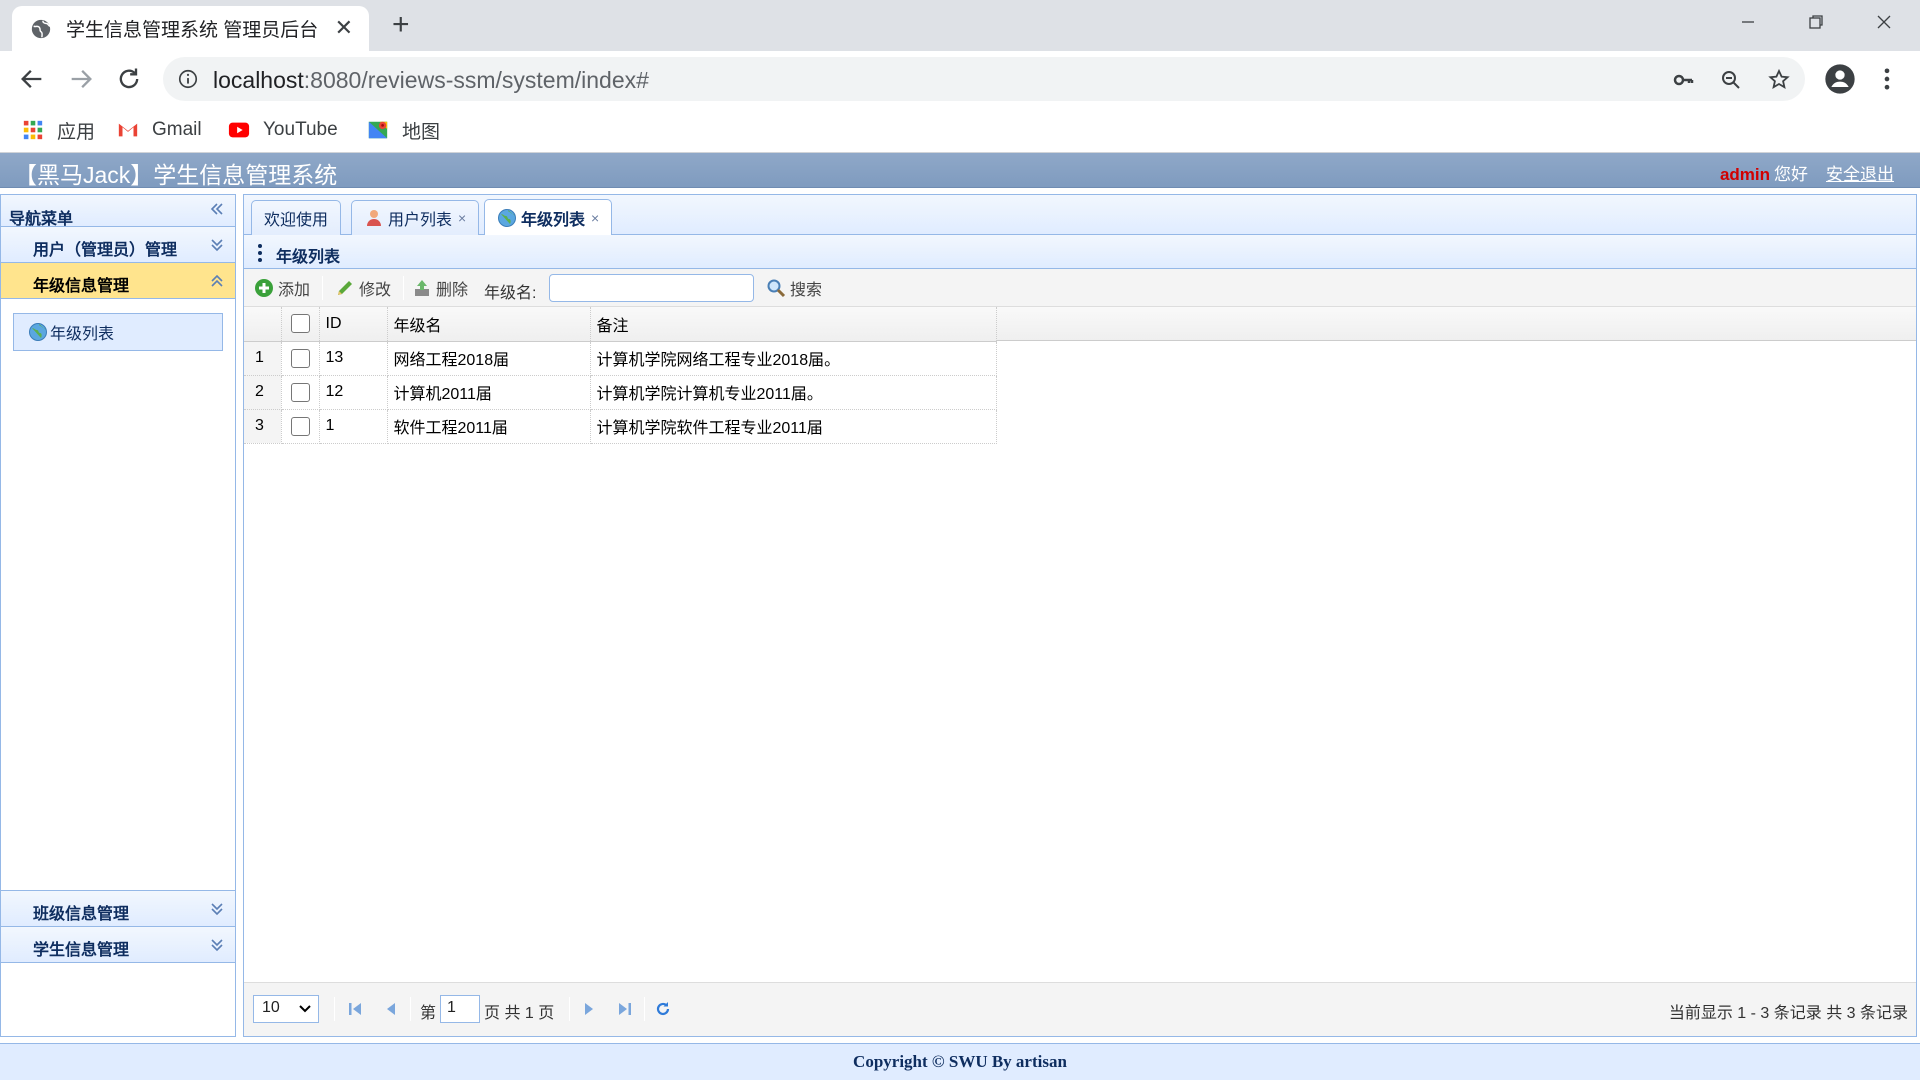 This screenshot has height=1080, width=1920. What do you see at coordinates (32, 79) in the screenshot?
I see `back-icon` at bounding box center [32, 79].